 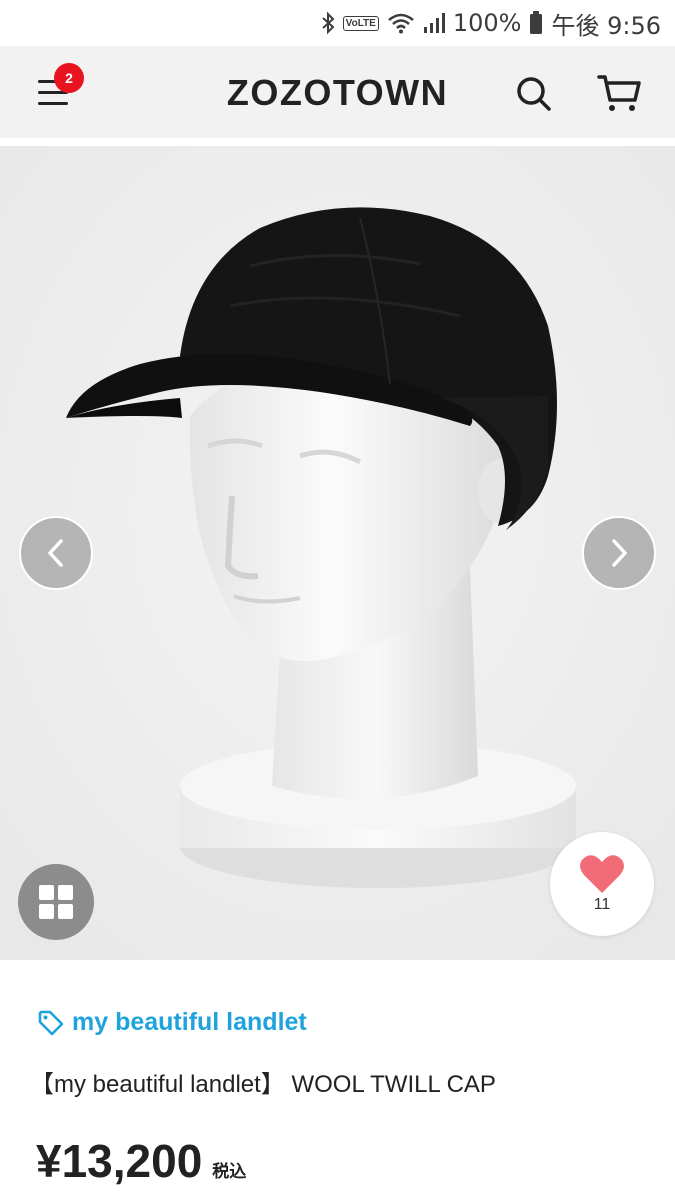 I want to click on cart-button, so click(x=619, y=93).